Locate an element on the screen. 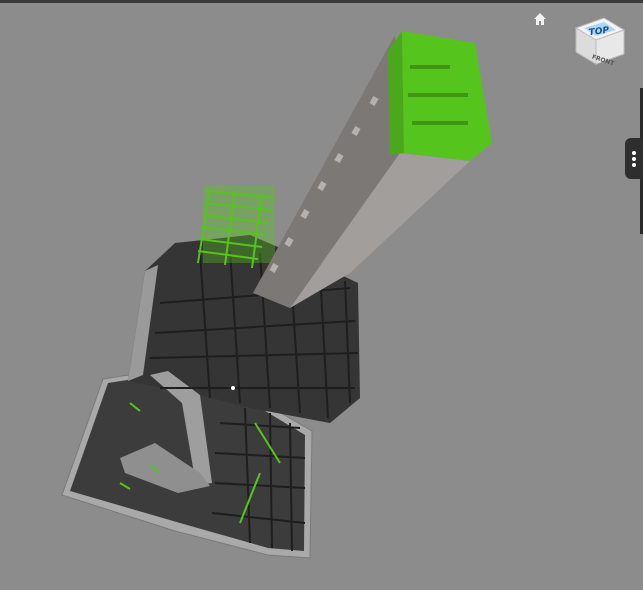 The height and width of the screenshot is (590, 643). tower-top-left-face is located at coordinates (396, 93).